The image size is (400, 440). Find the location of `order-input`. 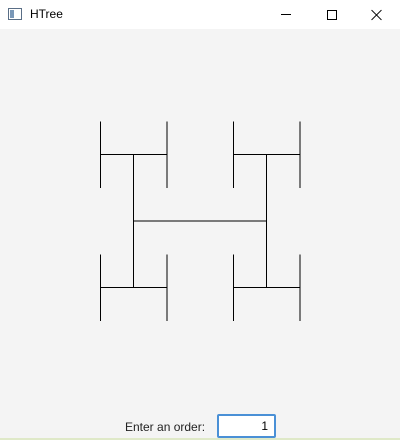

order-input is located at coordinates (246, 426).